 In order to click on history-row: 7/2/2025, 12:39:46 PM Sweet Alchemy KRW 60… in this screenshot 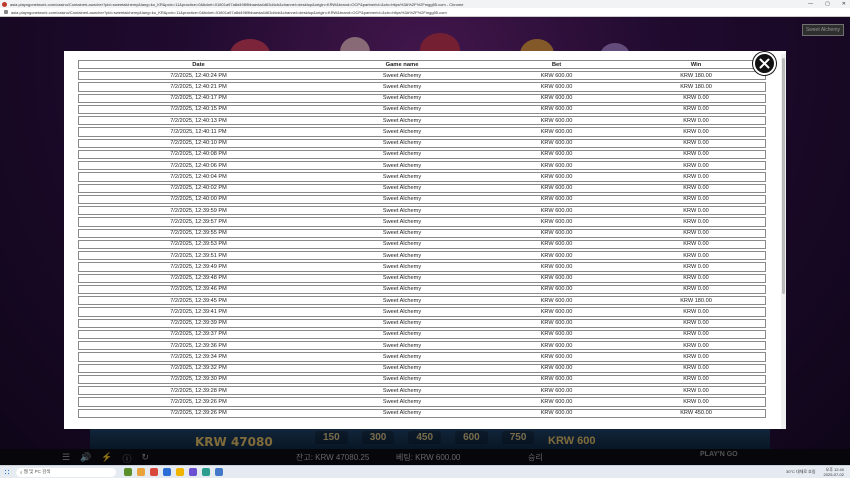, I will do `click(422, 289)`.